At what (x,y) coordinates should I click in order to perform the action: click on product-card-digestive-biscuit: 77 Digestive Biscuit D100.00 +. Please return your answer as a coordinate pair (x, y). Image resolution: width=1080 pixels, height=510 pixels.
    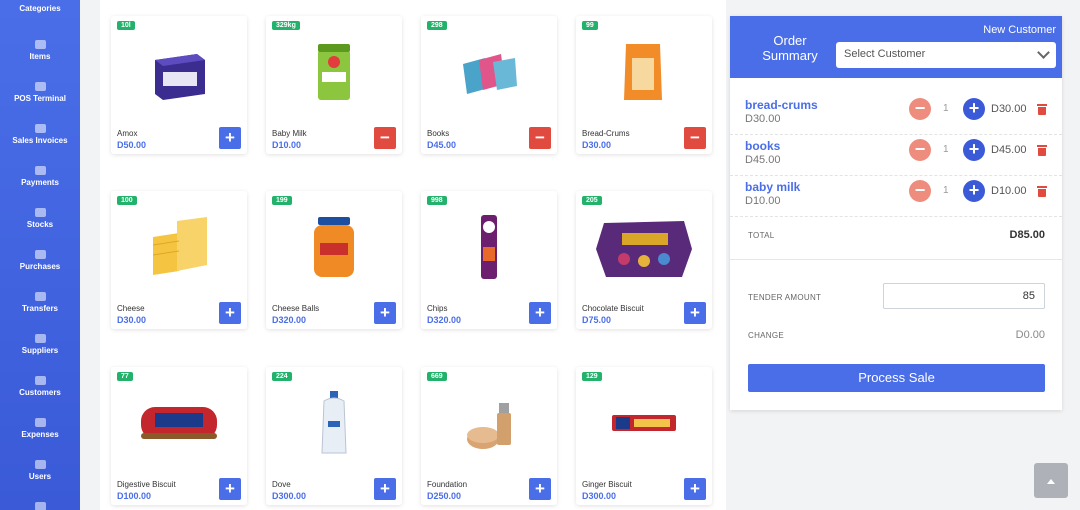
    Looking at the image, I should click on (179, 436).